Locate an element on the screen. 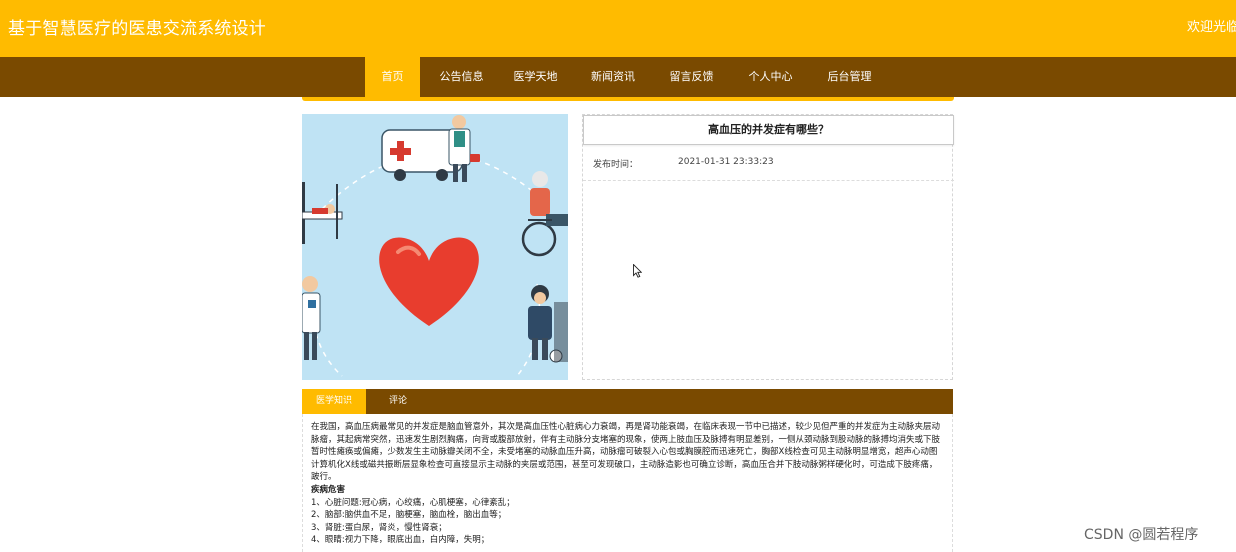 Image resolution: width=1236 pixels, height=552 pixels. heart-icon is located at coordinates (429, 281).